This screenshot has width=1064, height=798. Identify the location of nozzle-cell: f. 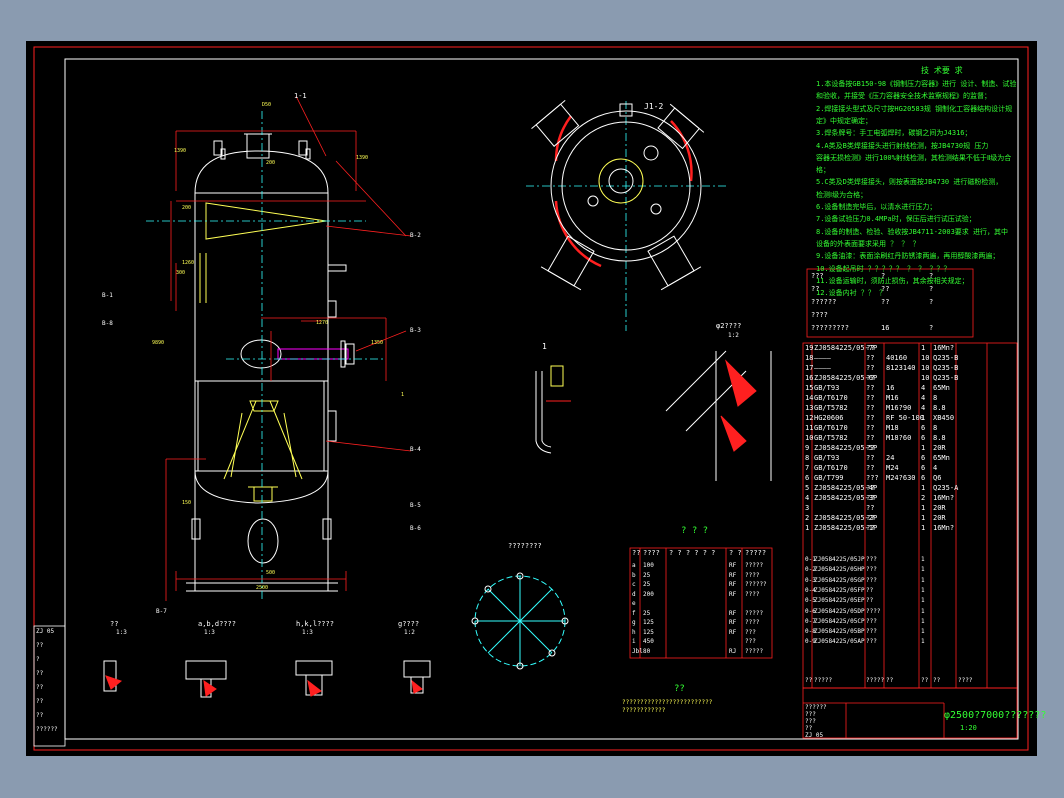
(634, 613).